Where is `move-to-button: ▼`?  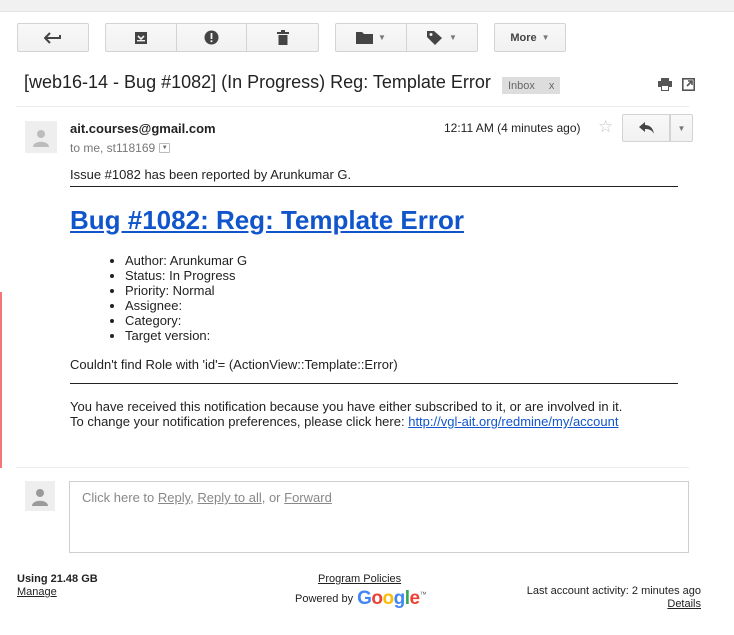
move-to-button: ▼ is located at coordinates (371, 37).